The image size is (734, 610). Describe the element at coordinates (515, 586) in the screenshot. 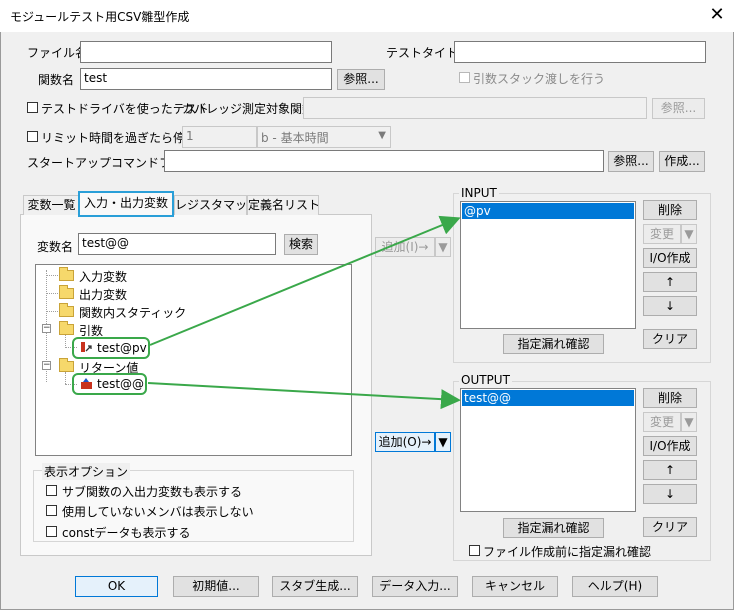

I see `cancel-button: キャンセル` at that location.